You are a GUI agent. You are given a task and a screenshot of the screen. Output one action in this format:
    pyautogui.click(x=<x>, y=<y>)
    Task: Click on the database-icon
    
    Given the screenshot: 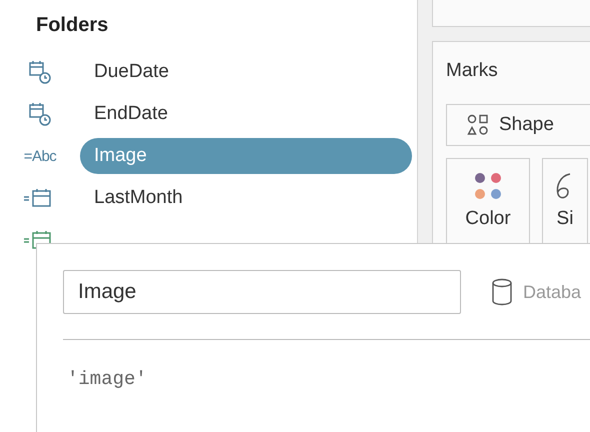 What is the action you would take?
    pyautogui.click(x=502, y=292)
    